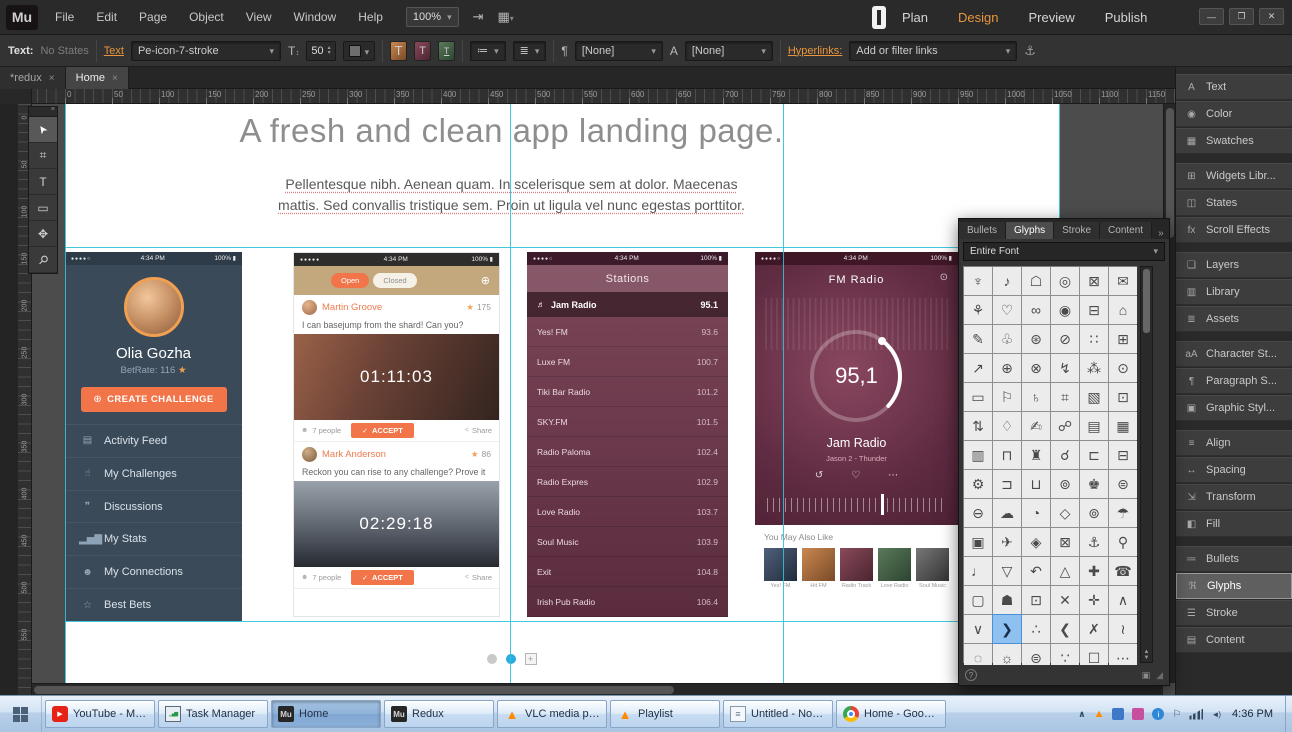 The image size is (1292, 732). I want to click on glyph-cell: ∵, so click(1065, 654).